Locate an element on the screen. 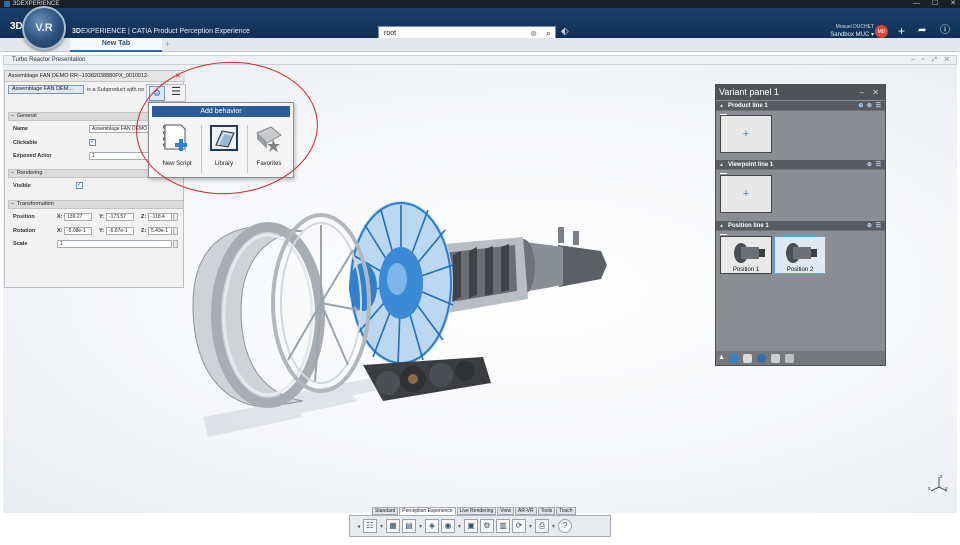 This screenshot has width=960, height=545. tab-standard: Standard is located at coordinates (385, 511).